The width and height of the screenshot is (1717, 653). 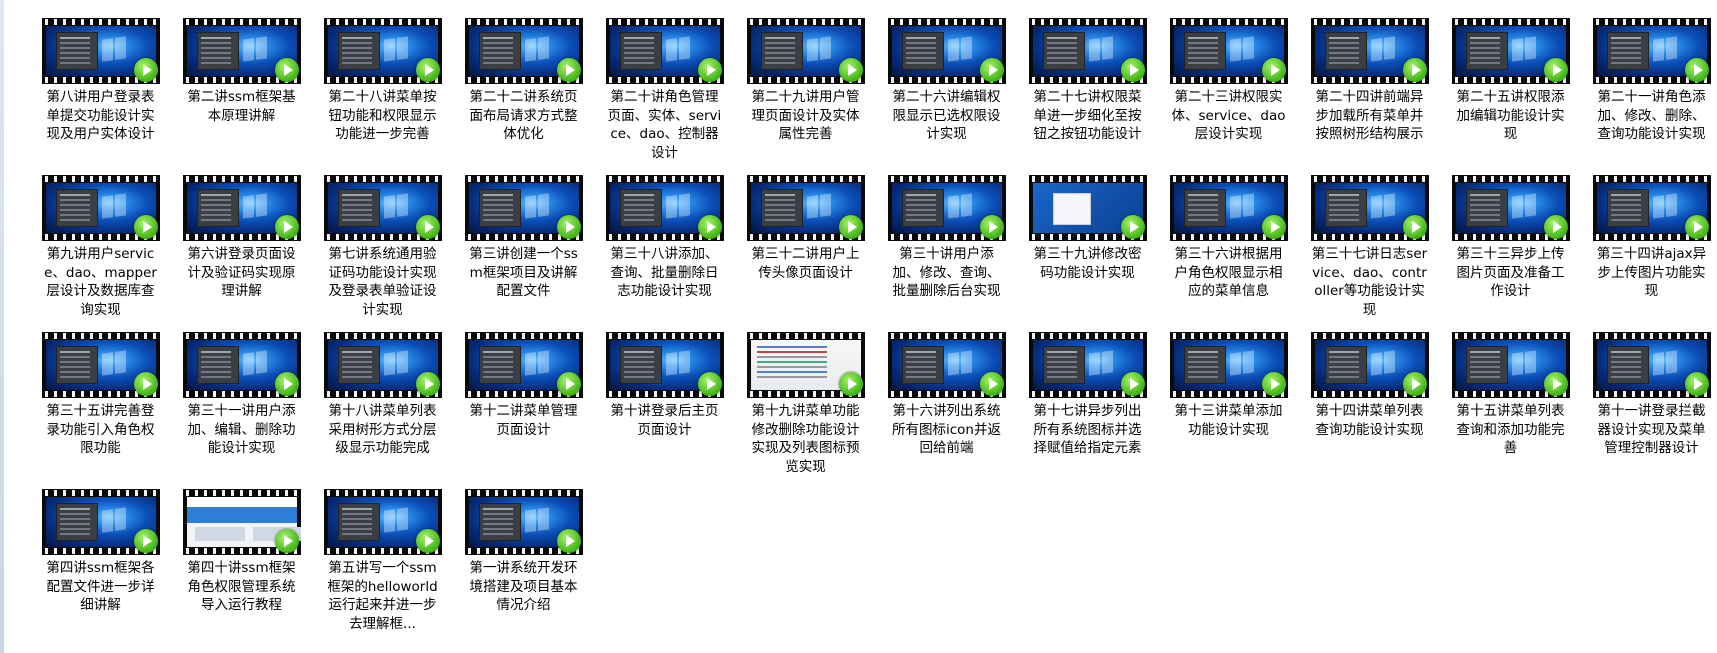 What do you see at coordinates (382, 96) in the screenshot?
I see `video-file-item: 第二十八讲菜单按钮功能和权限显示功能进一步完善` at bounding box center [382, 96].